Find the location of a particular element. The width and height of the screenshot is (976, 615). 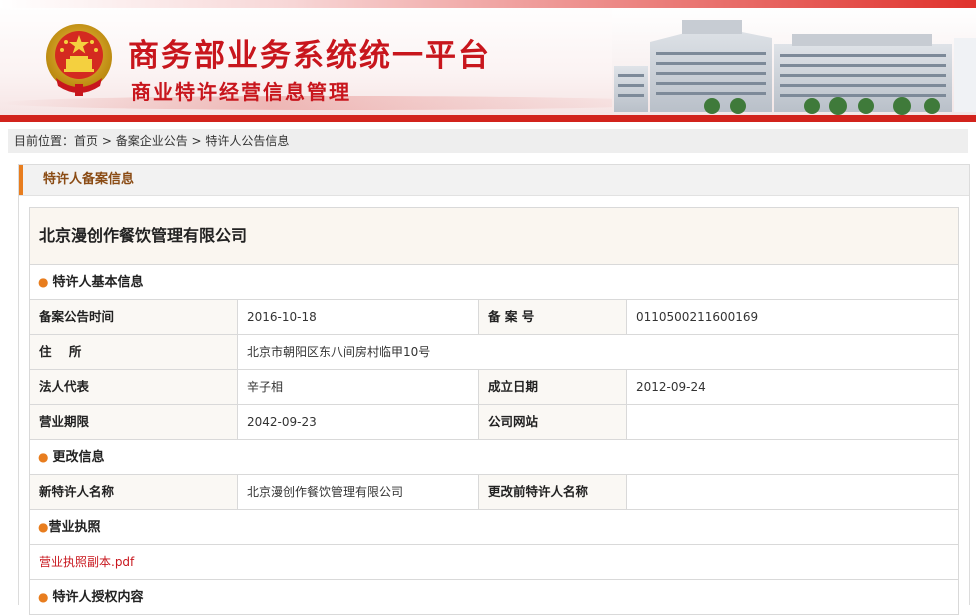

legal-rep-value: 辛子相 is located at coordinates (358, 387).